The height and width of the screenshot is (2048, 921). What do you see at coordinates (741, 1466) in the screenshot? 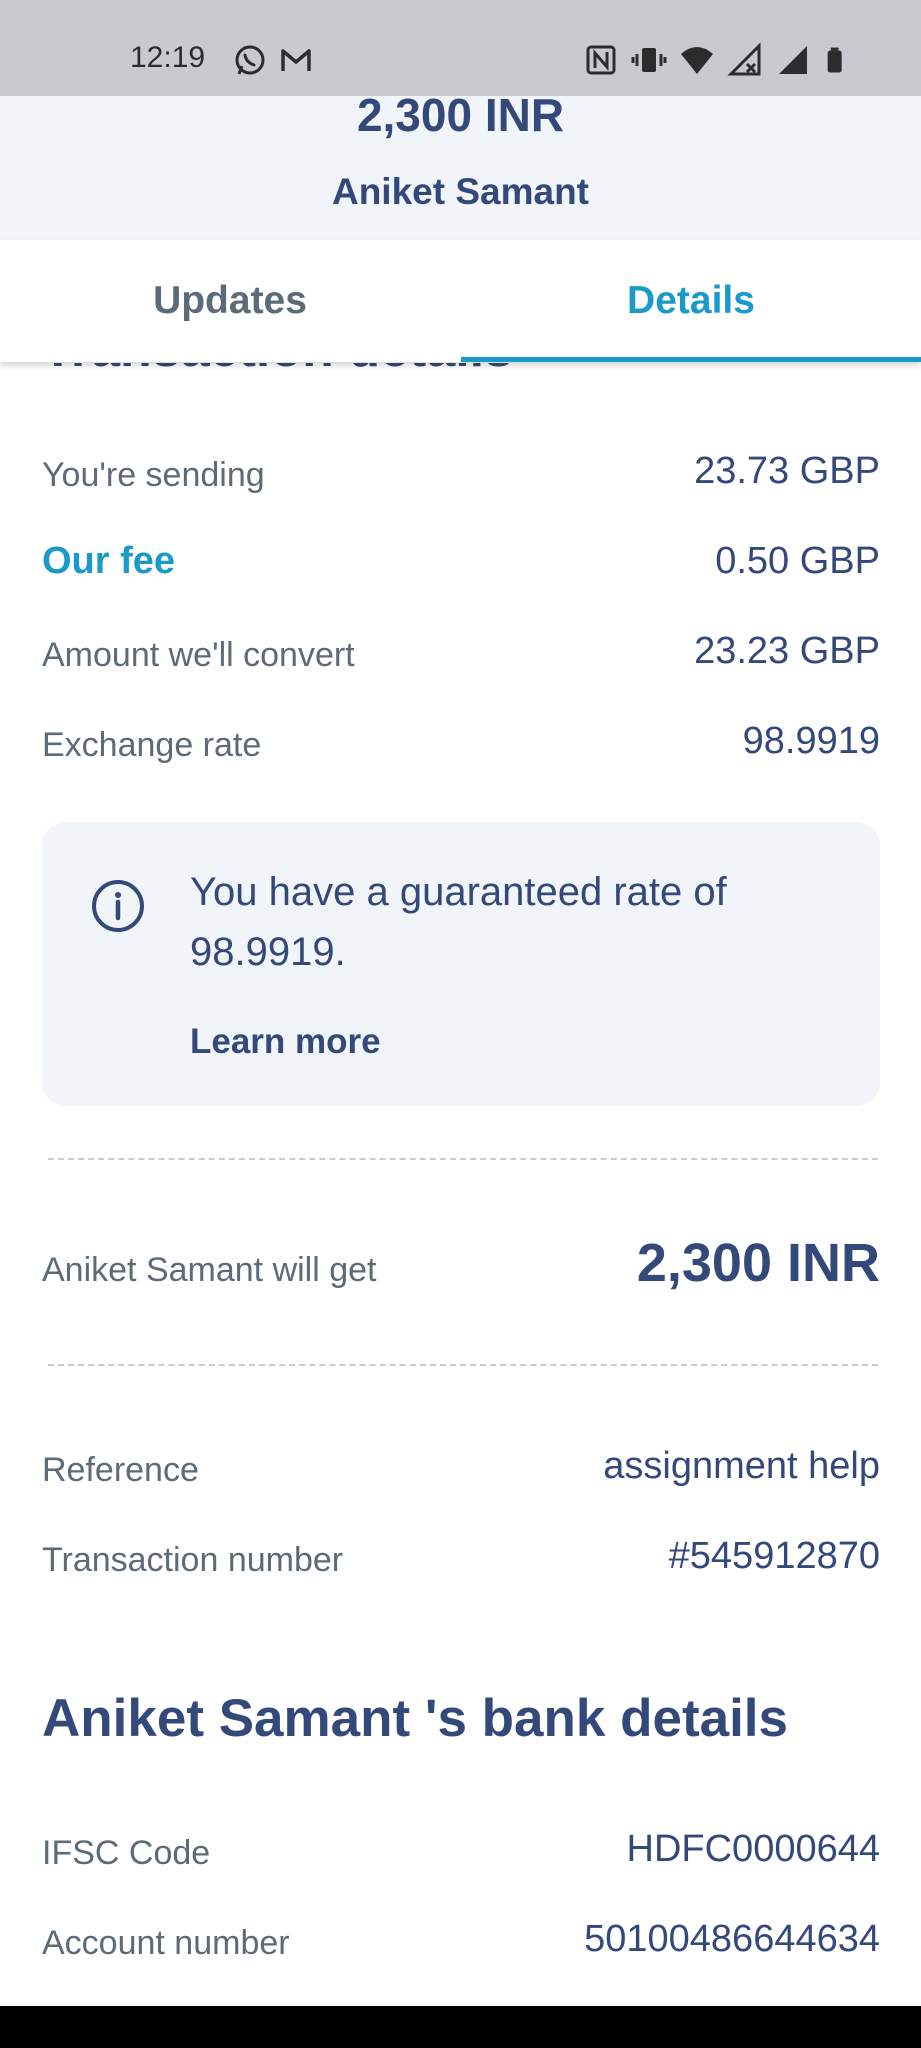
I see `reference-value: assignment help` at bounding box center [741, 1466].